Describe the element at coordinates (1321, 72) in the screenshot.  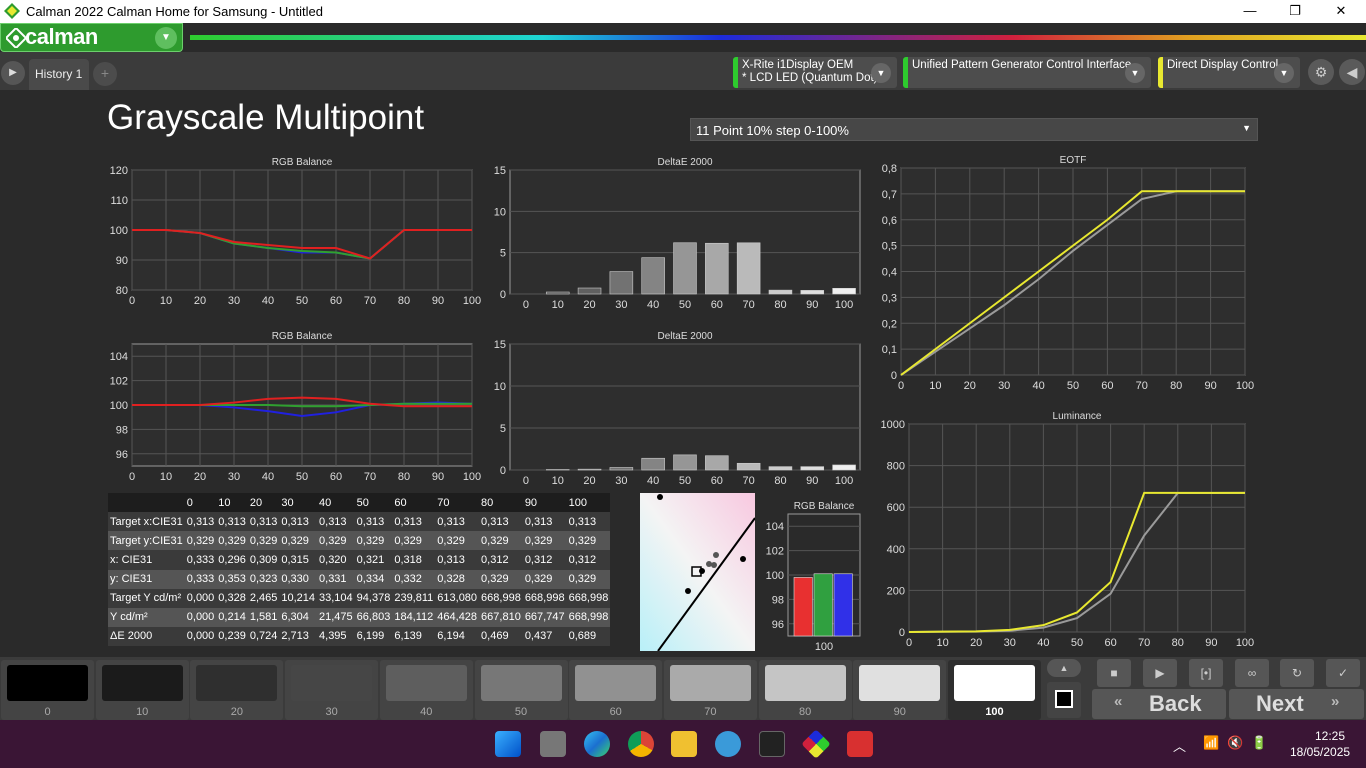
I see `settings-gear-icon: ⚙` at that location.